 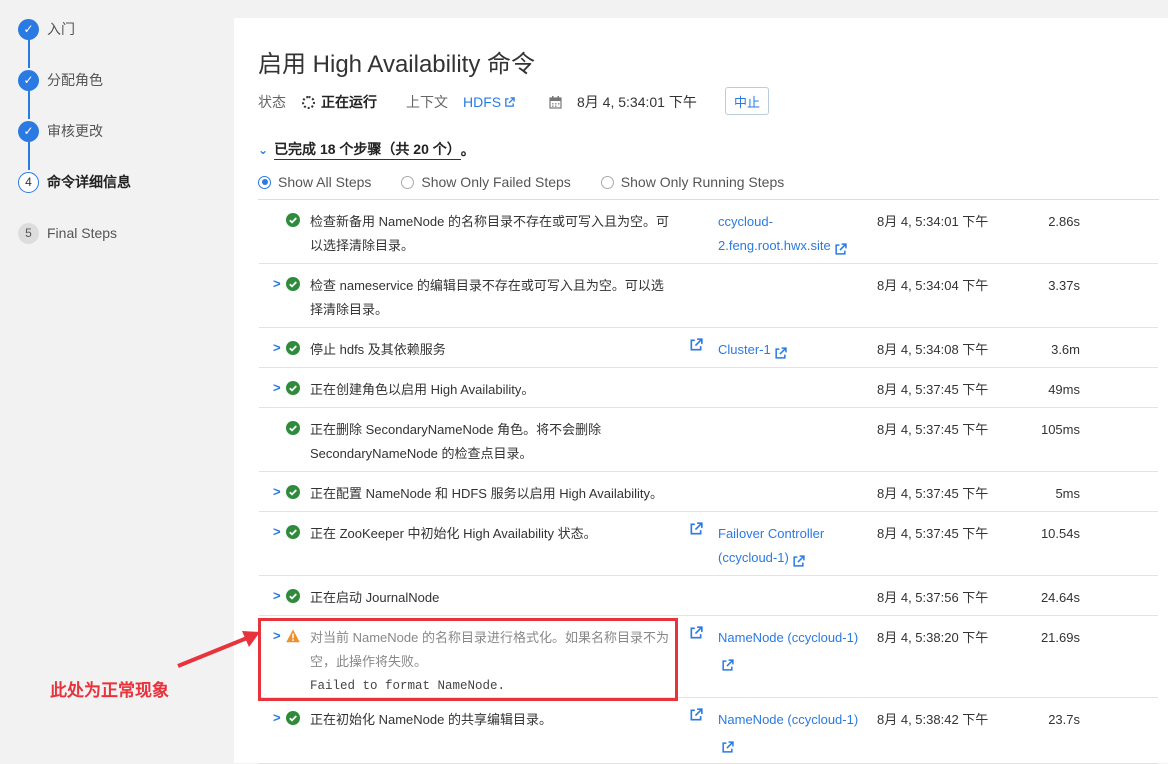 What do you see at coordinates (793, 546) in the screenshot?
I see `step-context-link: Failover Controller (ccycloud-1)` at bounding box center [793, 546].